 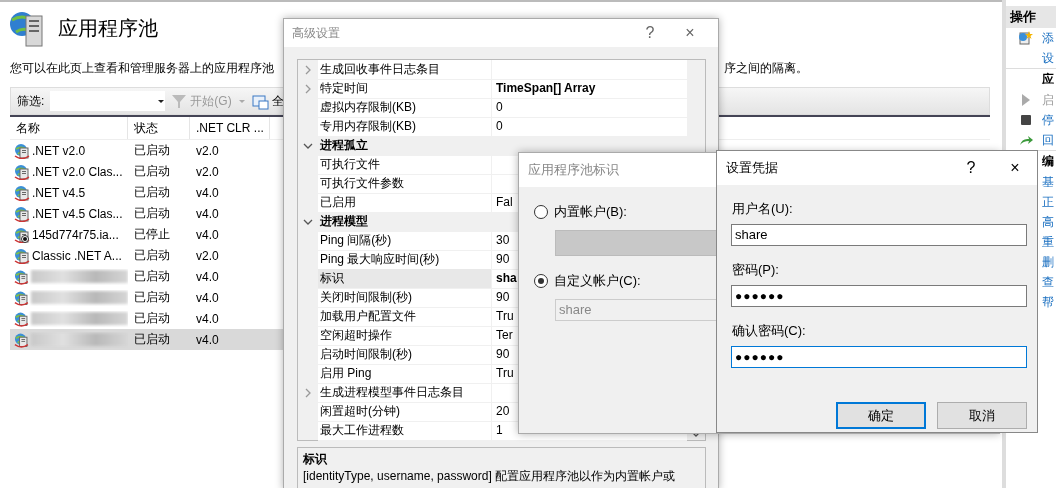 I want to click on dialog-title: 高级设置, so click(x=316, y=33).